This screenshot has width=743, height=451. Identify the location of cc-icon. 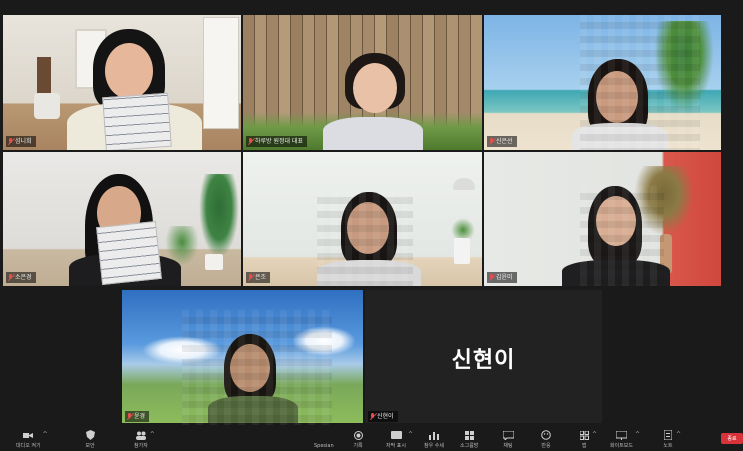
(396, 435).